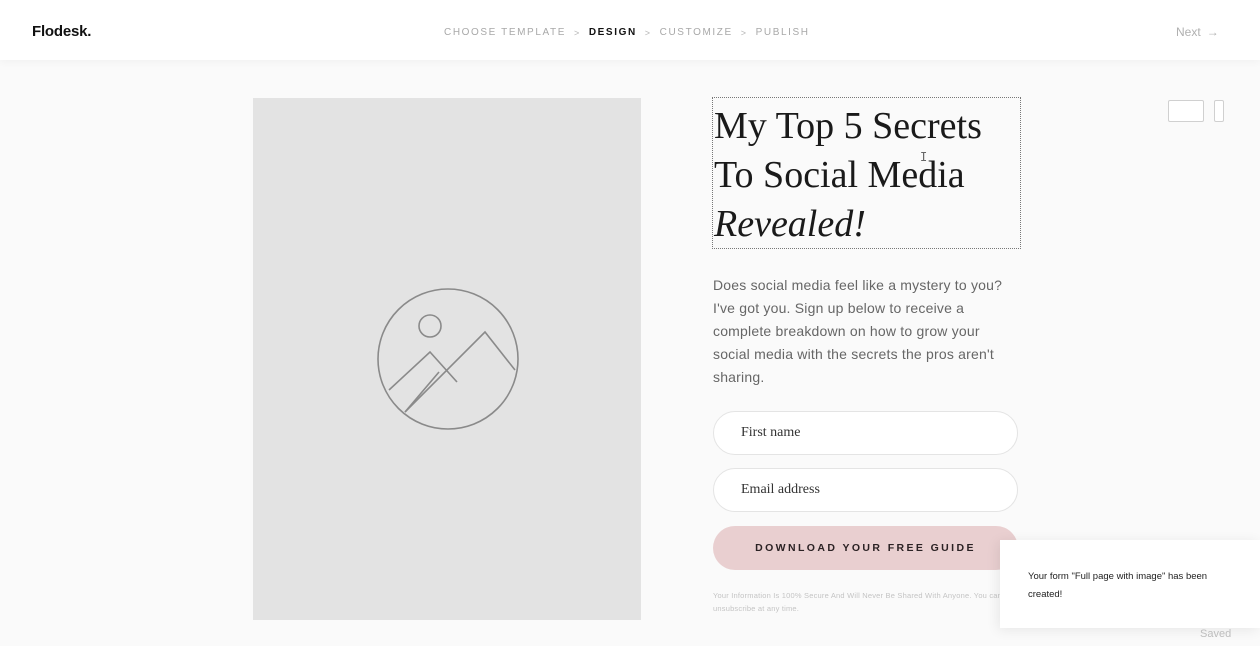 The height and width of the screenshot is (646, 1260). Describe the element at coordinates (1216, 634) in the screenshot. I see `saved-status: Saved` at that location.